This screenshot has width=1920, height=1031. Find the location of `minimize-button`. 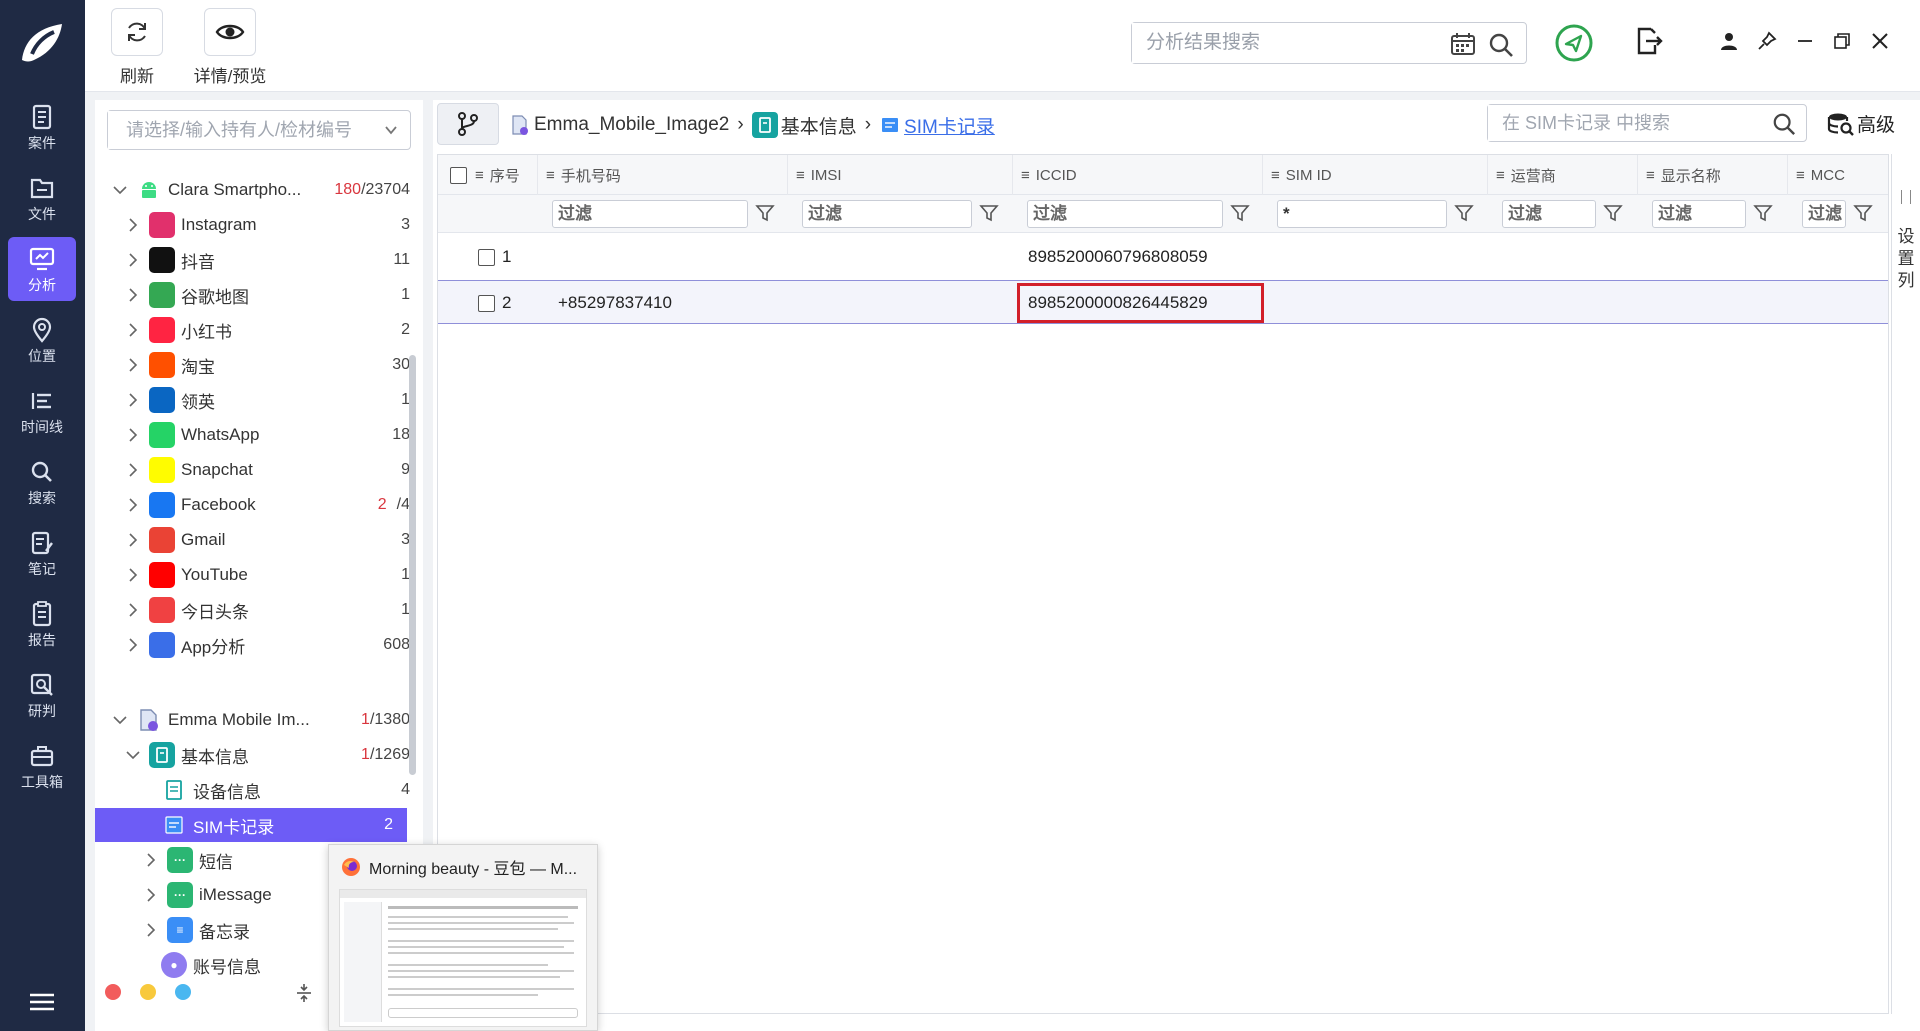

minimize-button is located at coordinates (1805, 41).